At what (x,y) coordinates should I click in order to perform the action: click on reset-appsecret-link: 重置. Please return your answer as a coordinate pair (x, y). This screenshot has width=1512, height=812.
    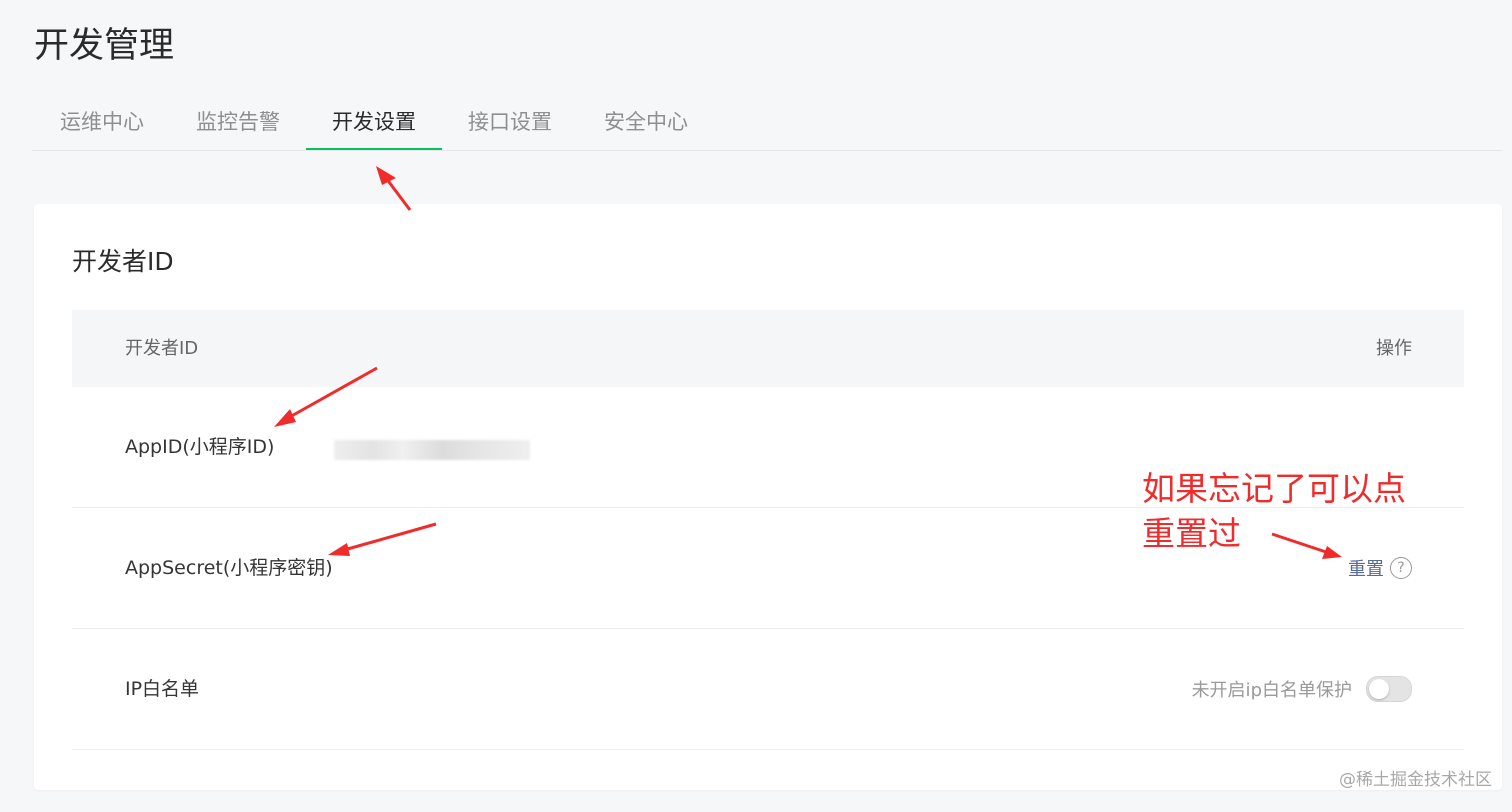
    Looking at the image, I should click on (1366, 568).